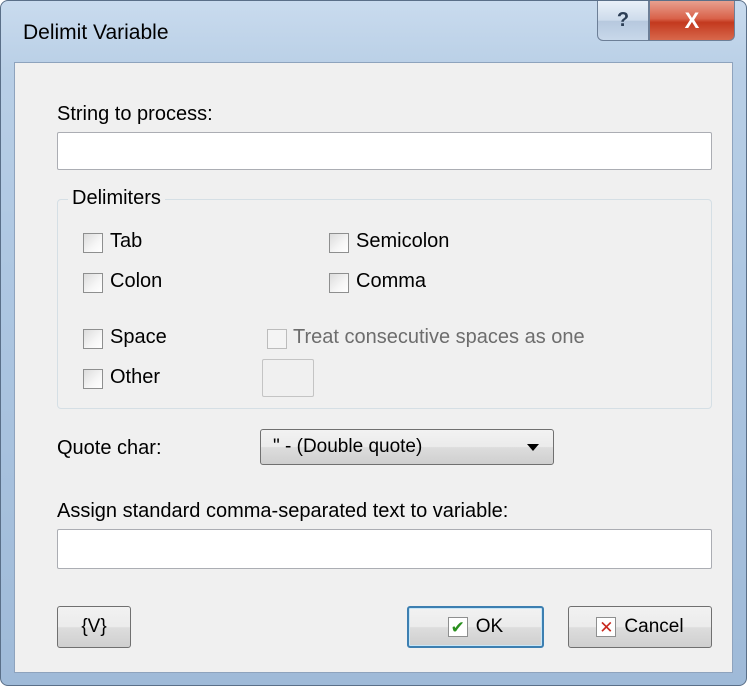  I want to click on cancel-button: ✕ Cancel, so click(640, 627).